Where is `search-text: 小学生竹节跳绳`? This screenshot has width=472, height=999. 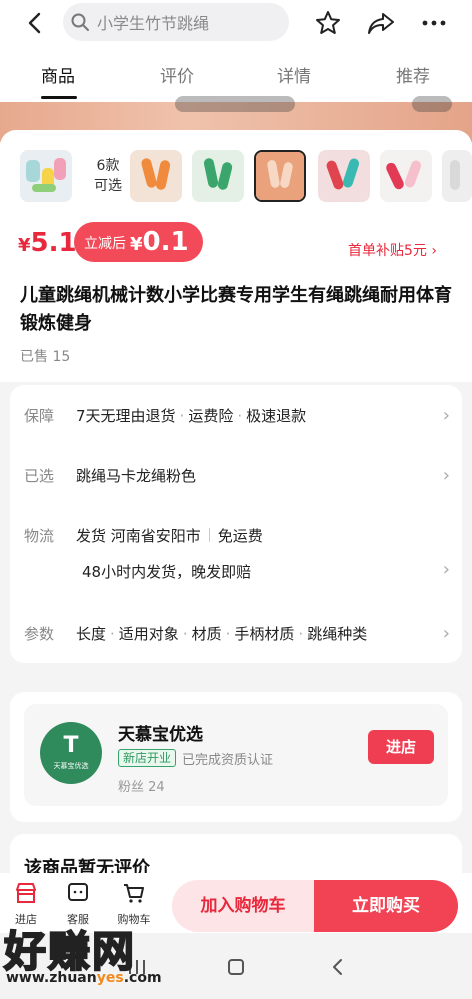 search-text: 小学生竹节跳绳 is located at coordinates (153, 23).